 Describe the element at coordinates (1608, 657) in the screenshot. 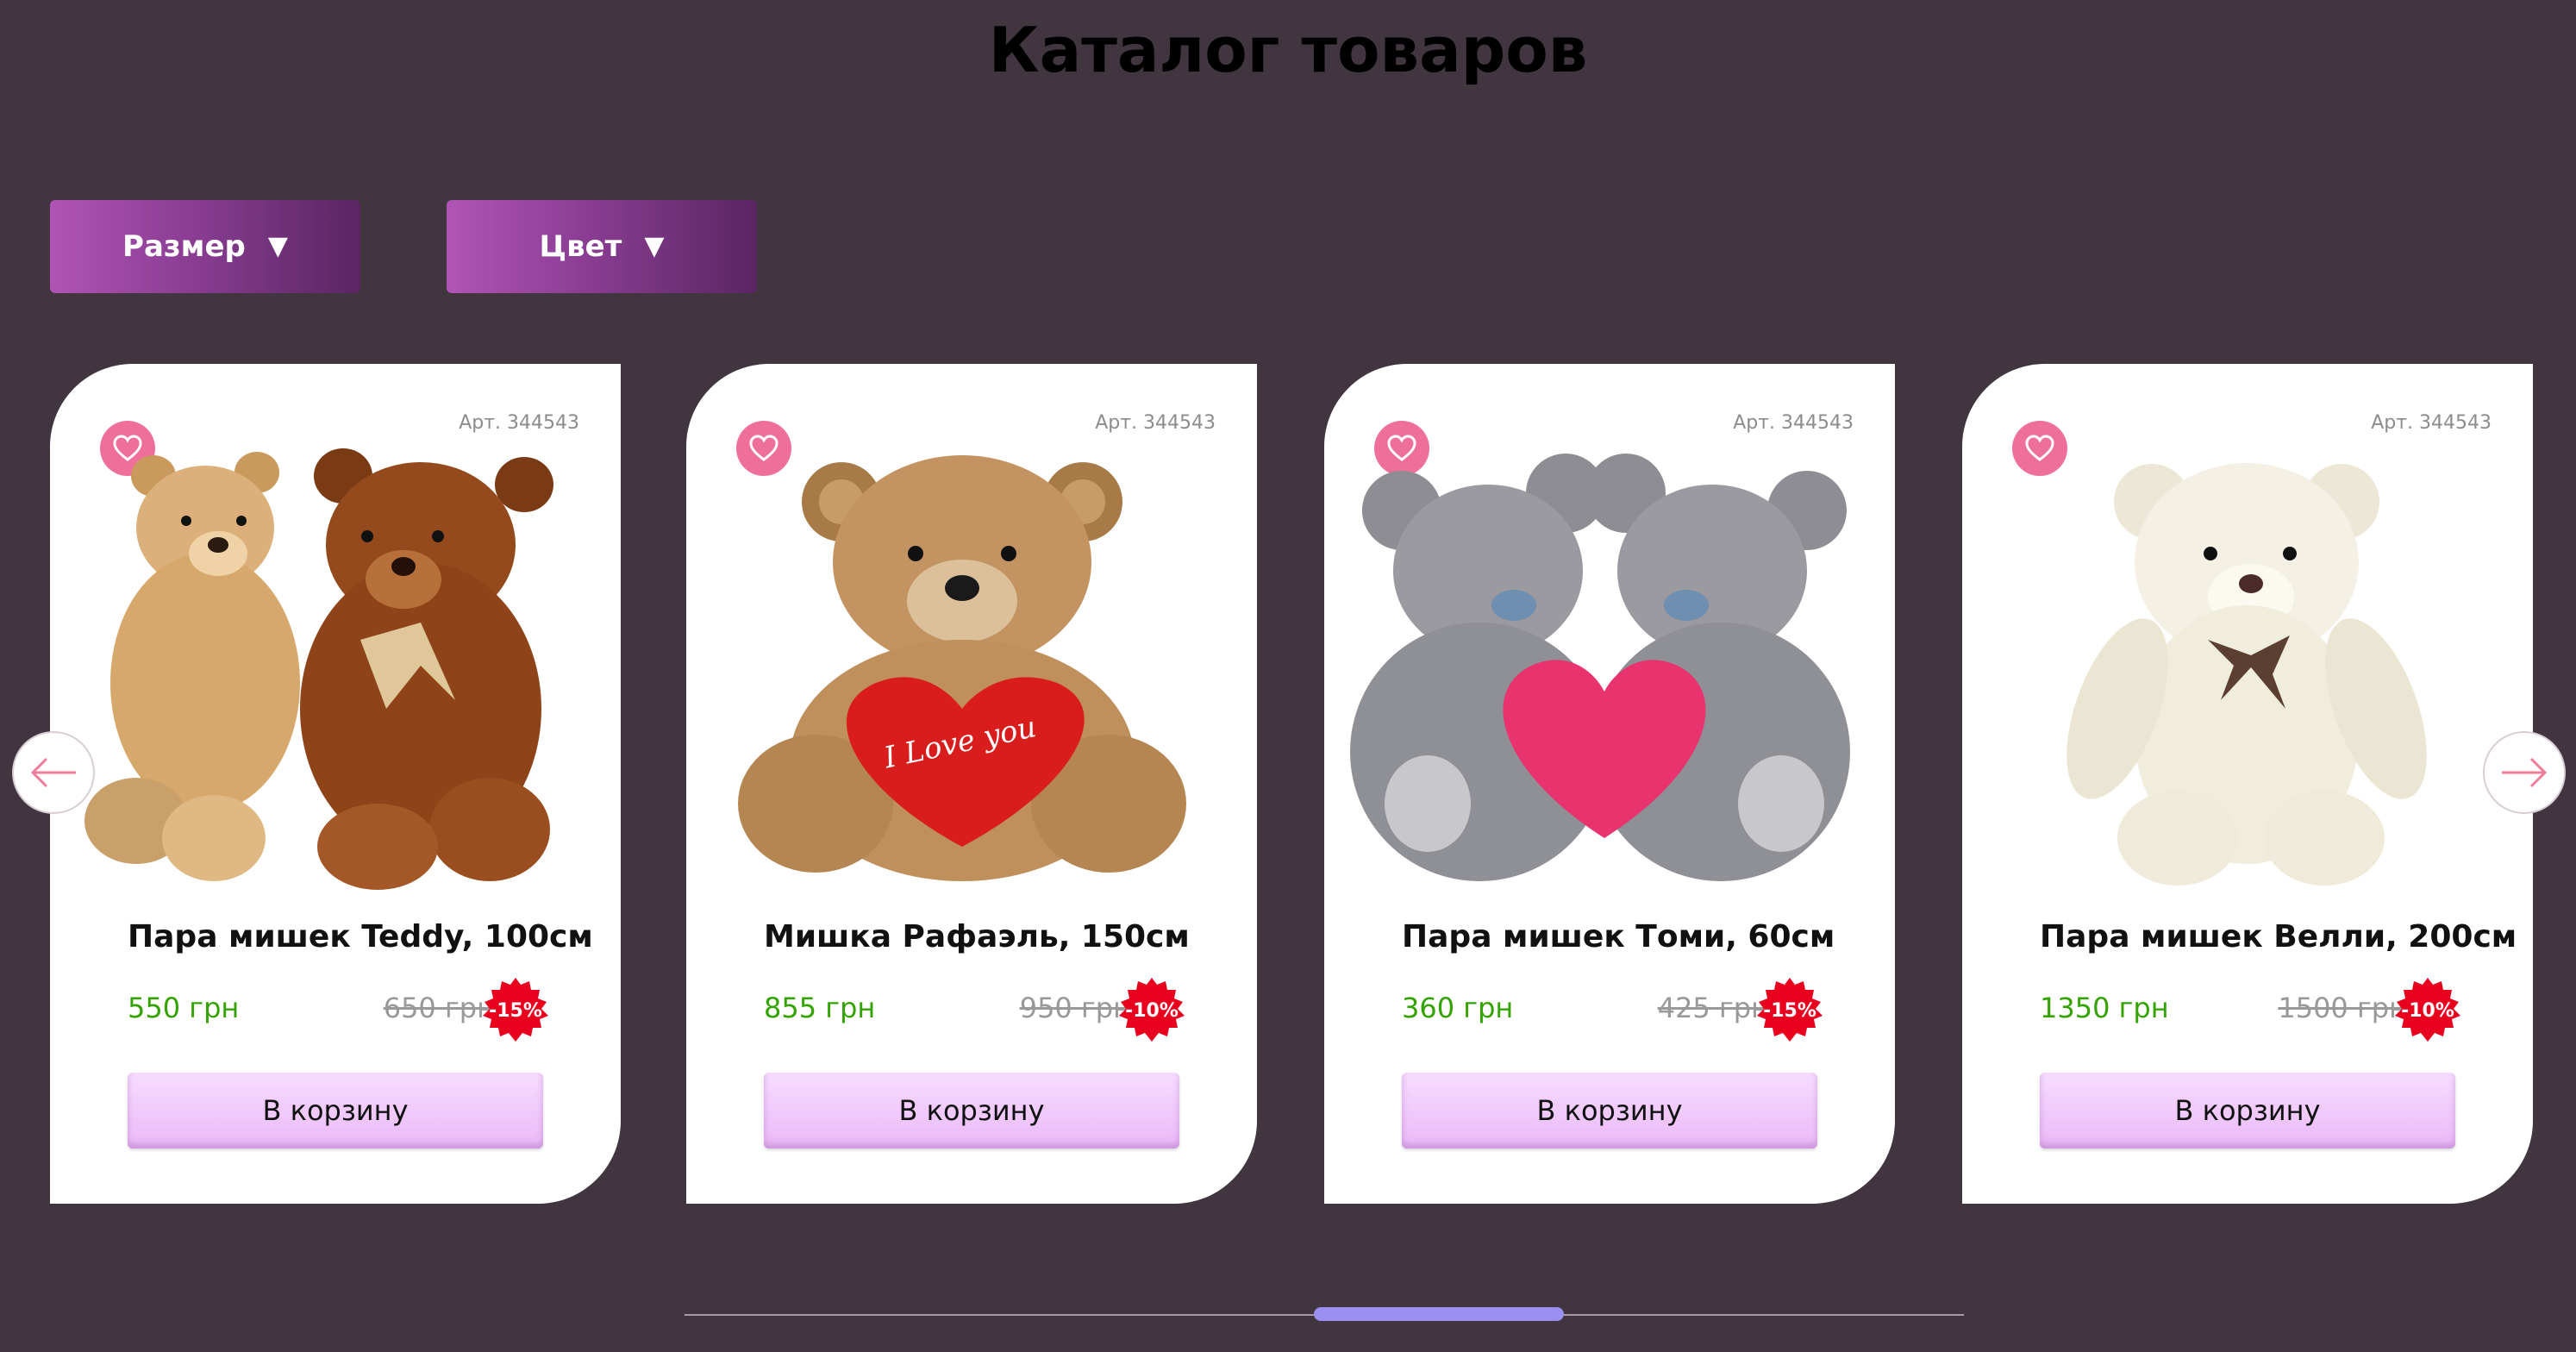

I see `product-image-two-grey-bears-with-heart` at that location.